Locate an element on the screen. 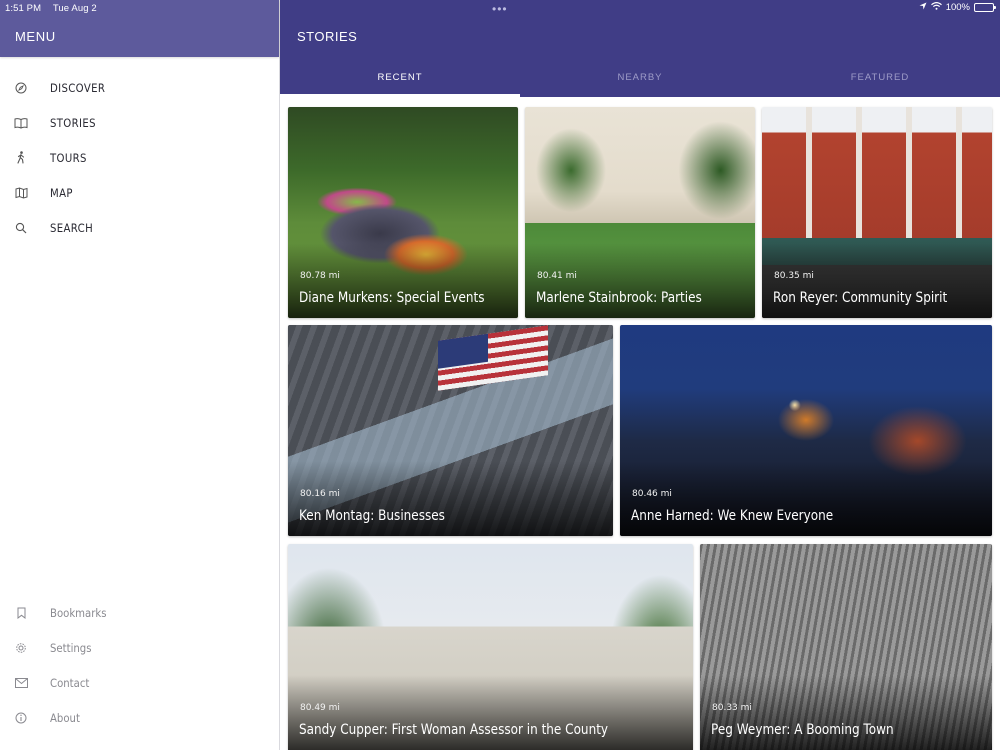 The width and height of the screenshot is (1000, 750). tab-nearby: NEARBY is located at coordinates (640, 77).